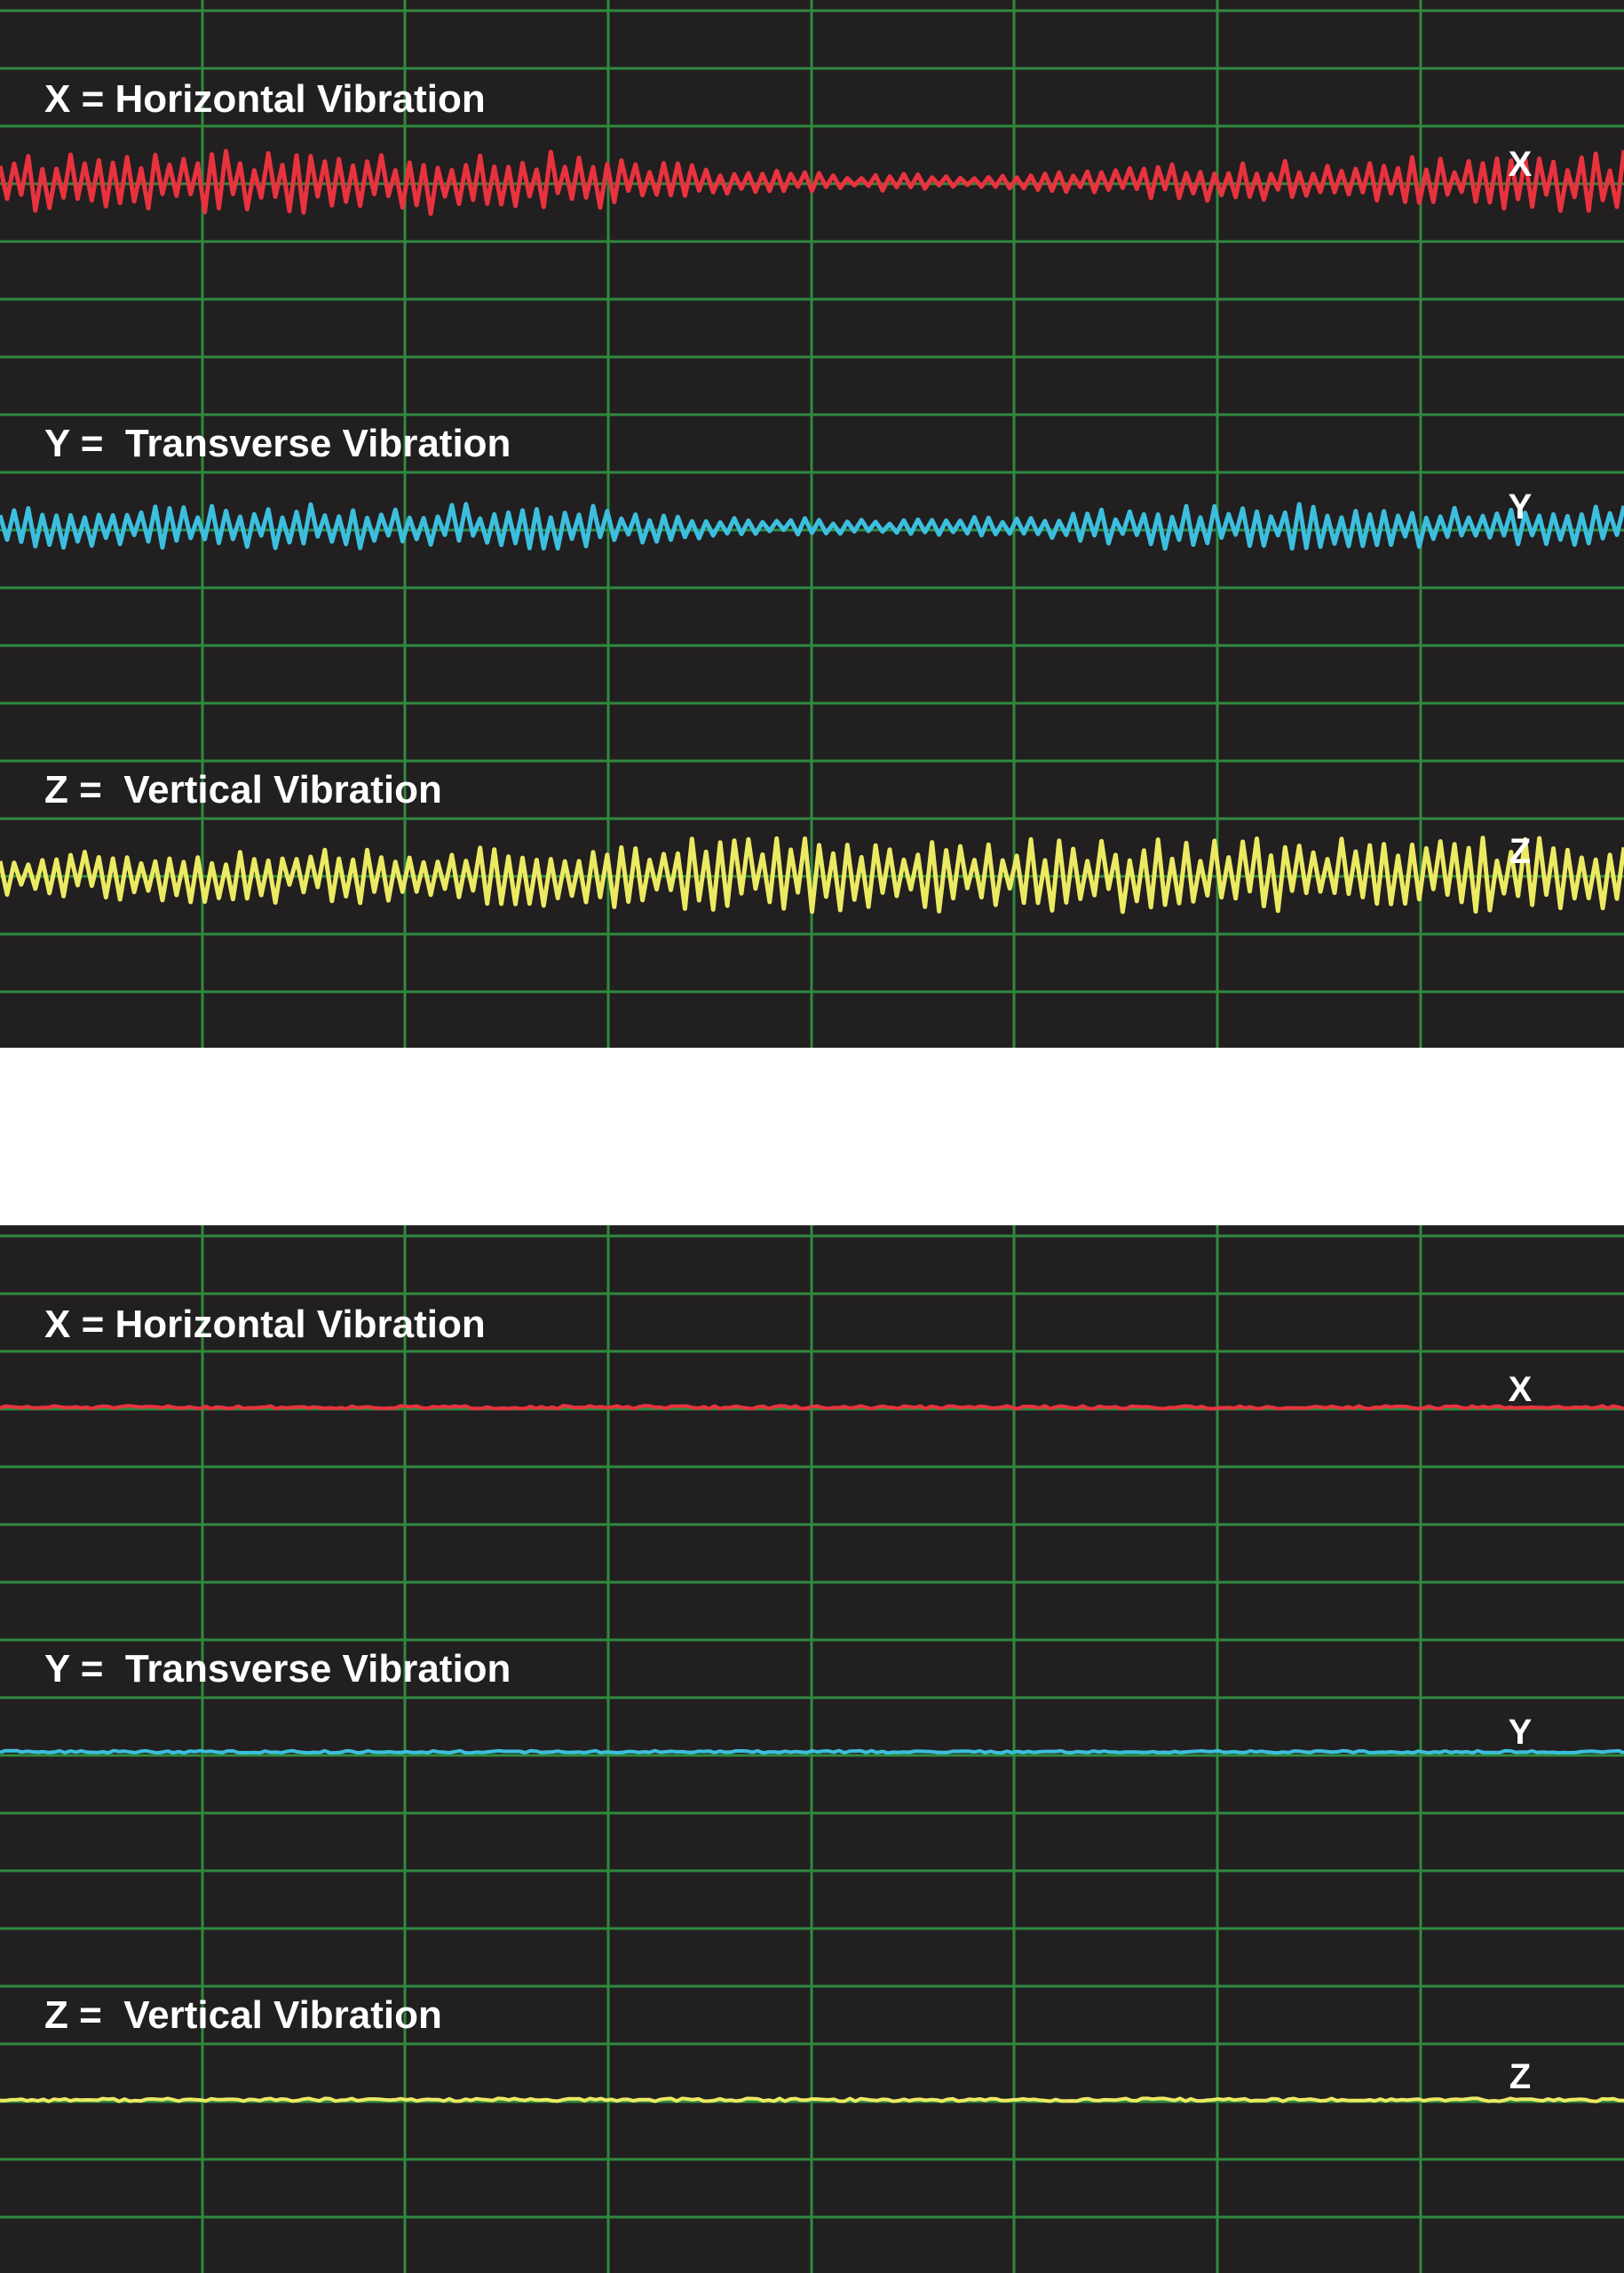 The height and width of the screenshot is (2273, 1624). I want to click on series-line-x, so click(812, 1407).